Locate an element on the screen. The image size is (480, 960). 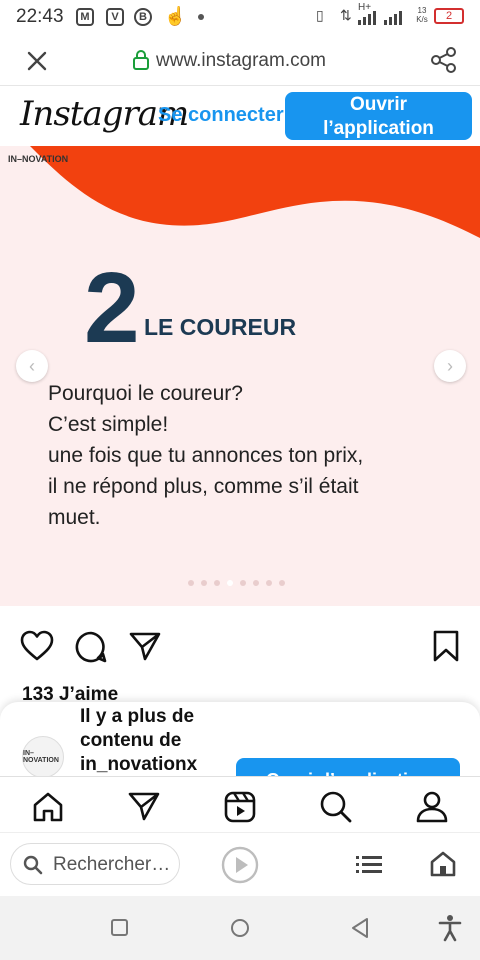
lock-icon is located at coordinates (141, 60).